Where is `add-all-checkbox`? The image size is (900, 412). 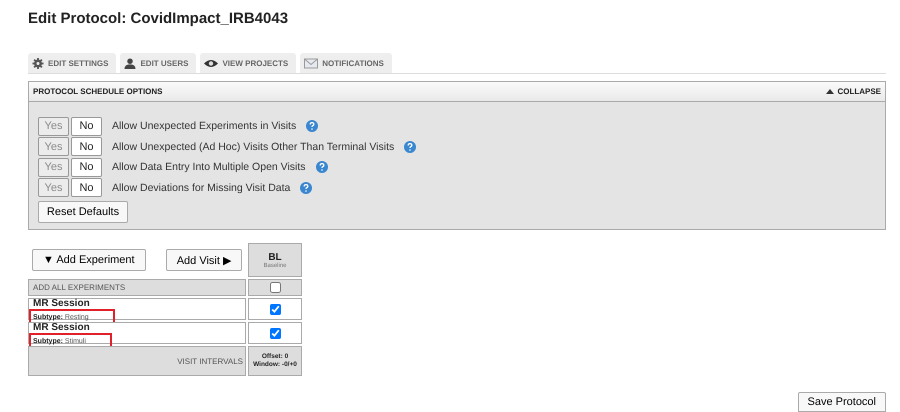 add-all-checkbox is located at coordinates (275, 287).